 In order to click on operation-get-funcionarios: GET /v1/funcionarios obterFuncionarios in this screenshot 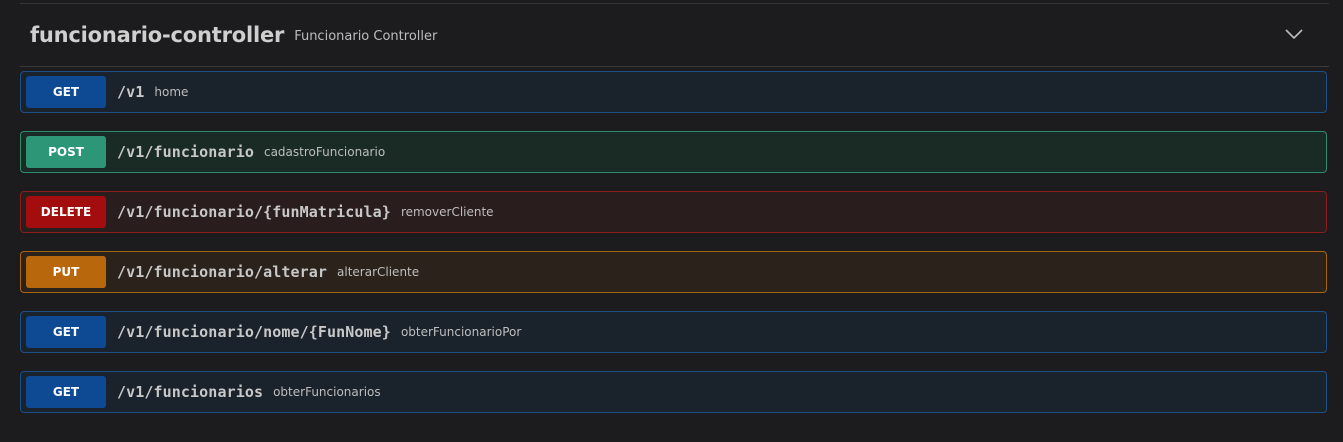, I will do `click(673, 392)`.